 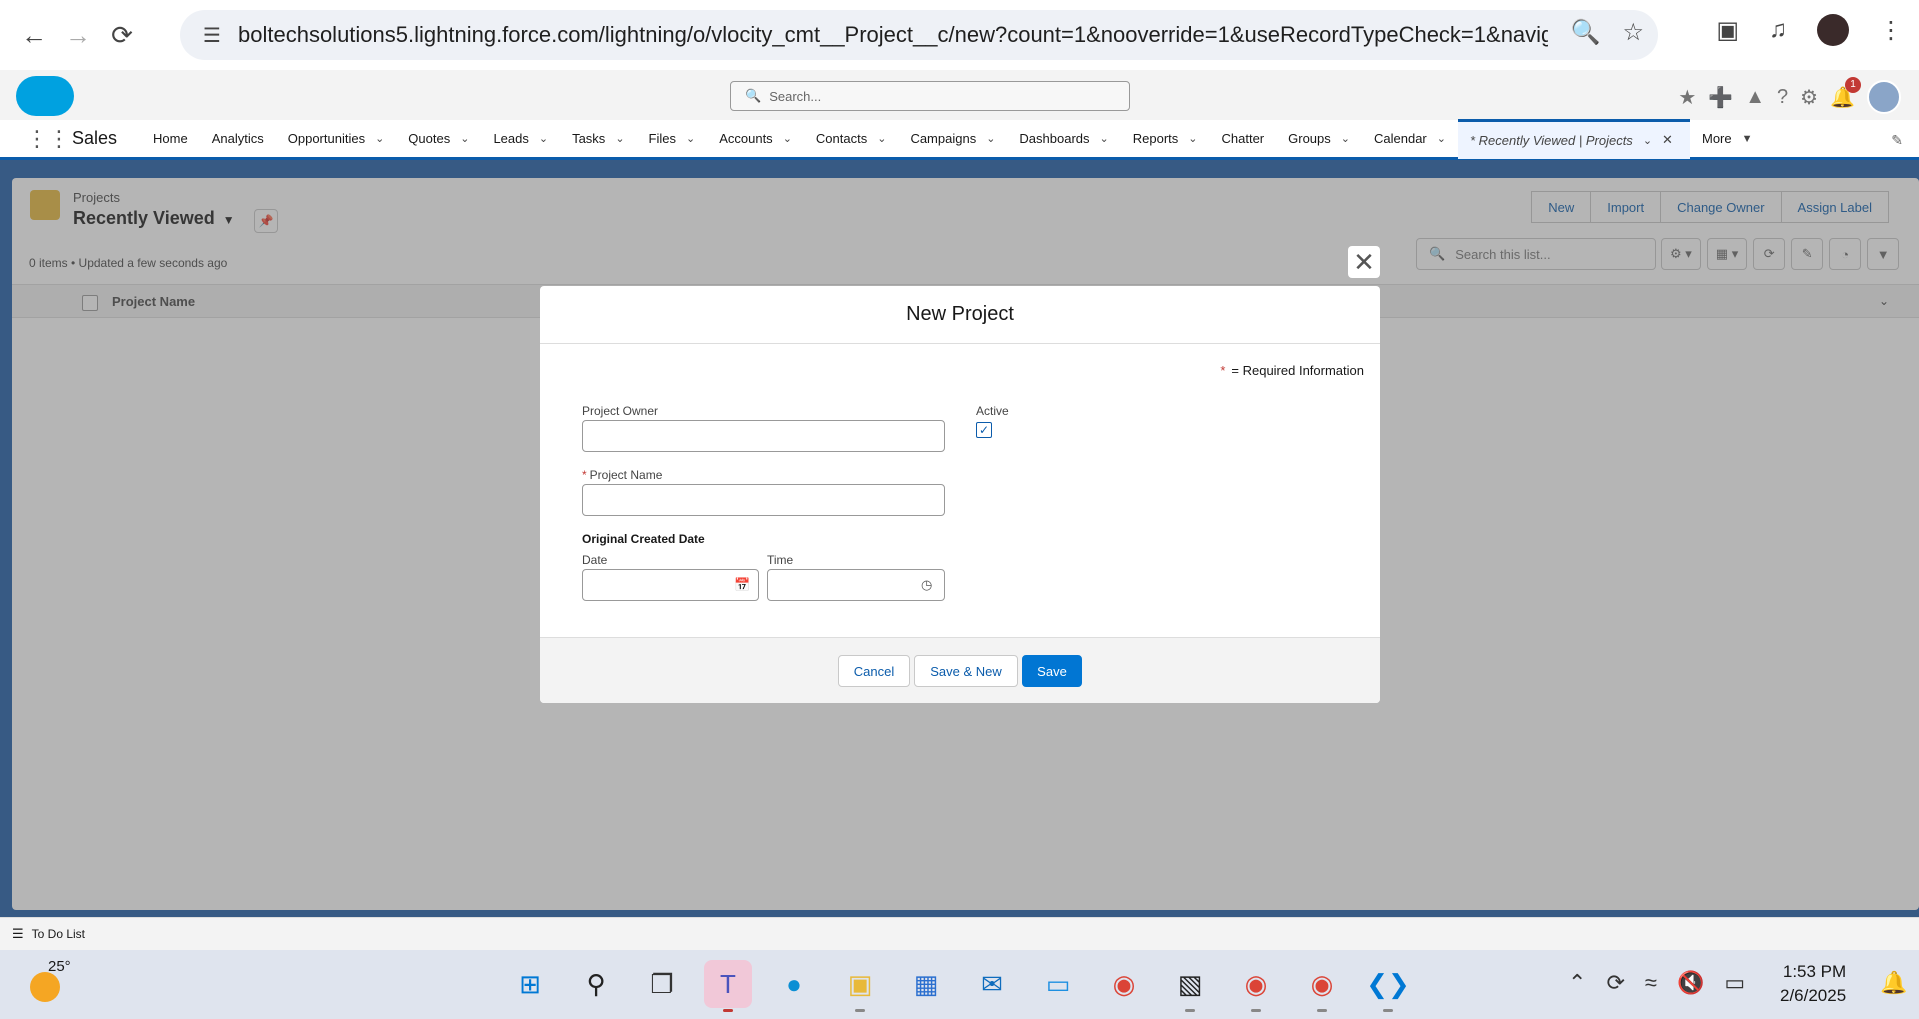 I want to click on project-name-label-text: Project Name, so click(x=626, y=475).